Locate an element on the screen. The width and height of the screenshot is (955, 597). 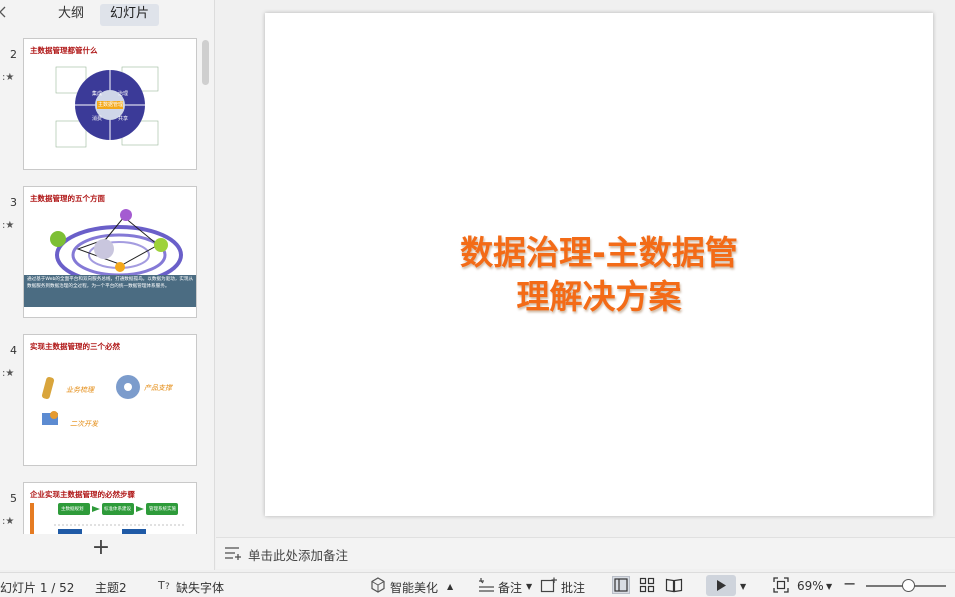
thumbnail-step: 管理系统实施 is located at coordinates (162, 509).